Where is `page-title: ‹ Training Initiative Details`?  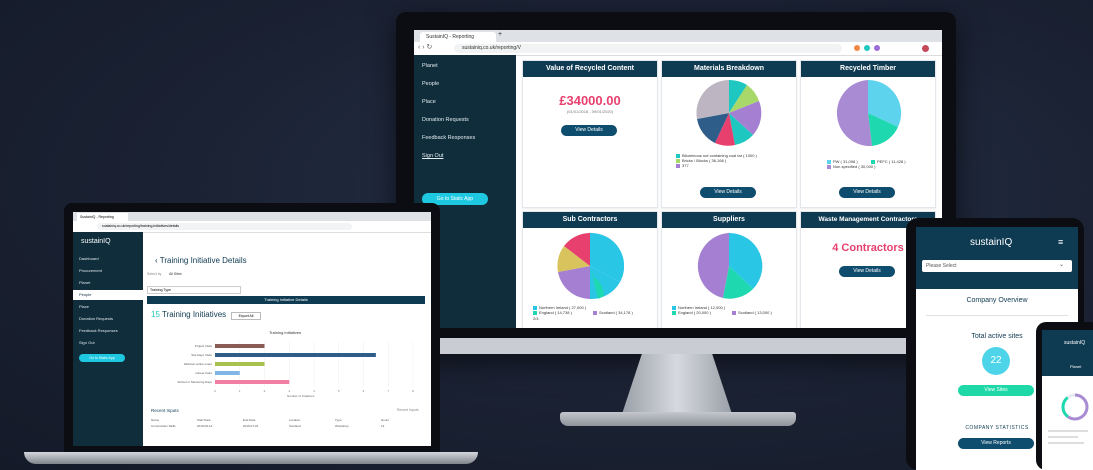
page-title: ‹ Training Initiative Details is located at coordinates (201, 260).